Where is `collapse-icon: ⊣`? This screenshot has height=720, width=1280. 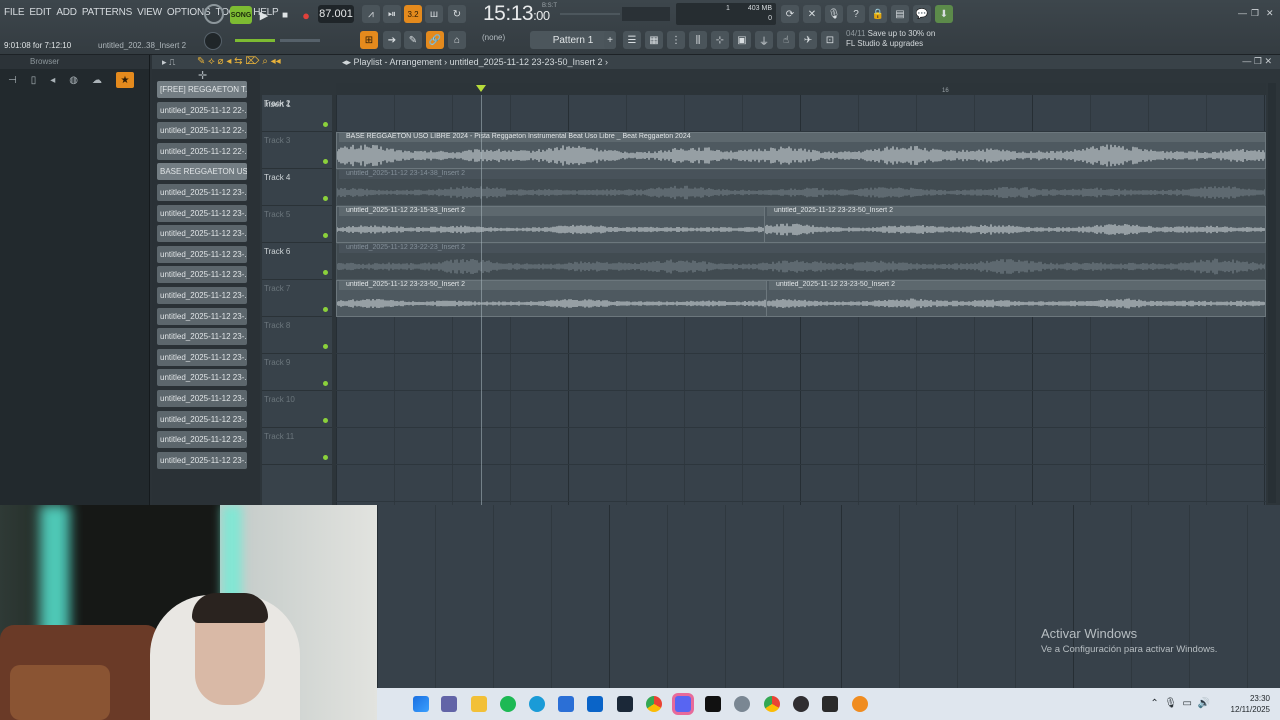 collapse-icon: ⊣ is located at coordinates (12, 80).